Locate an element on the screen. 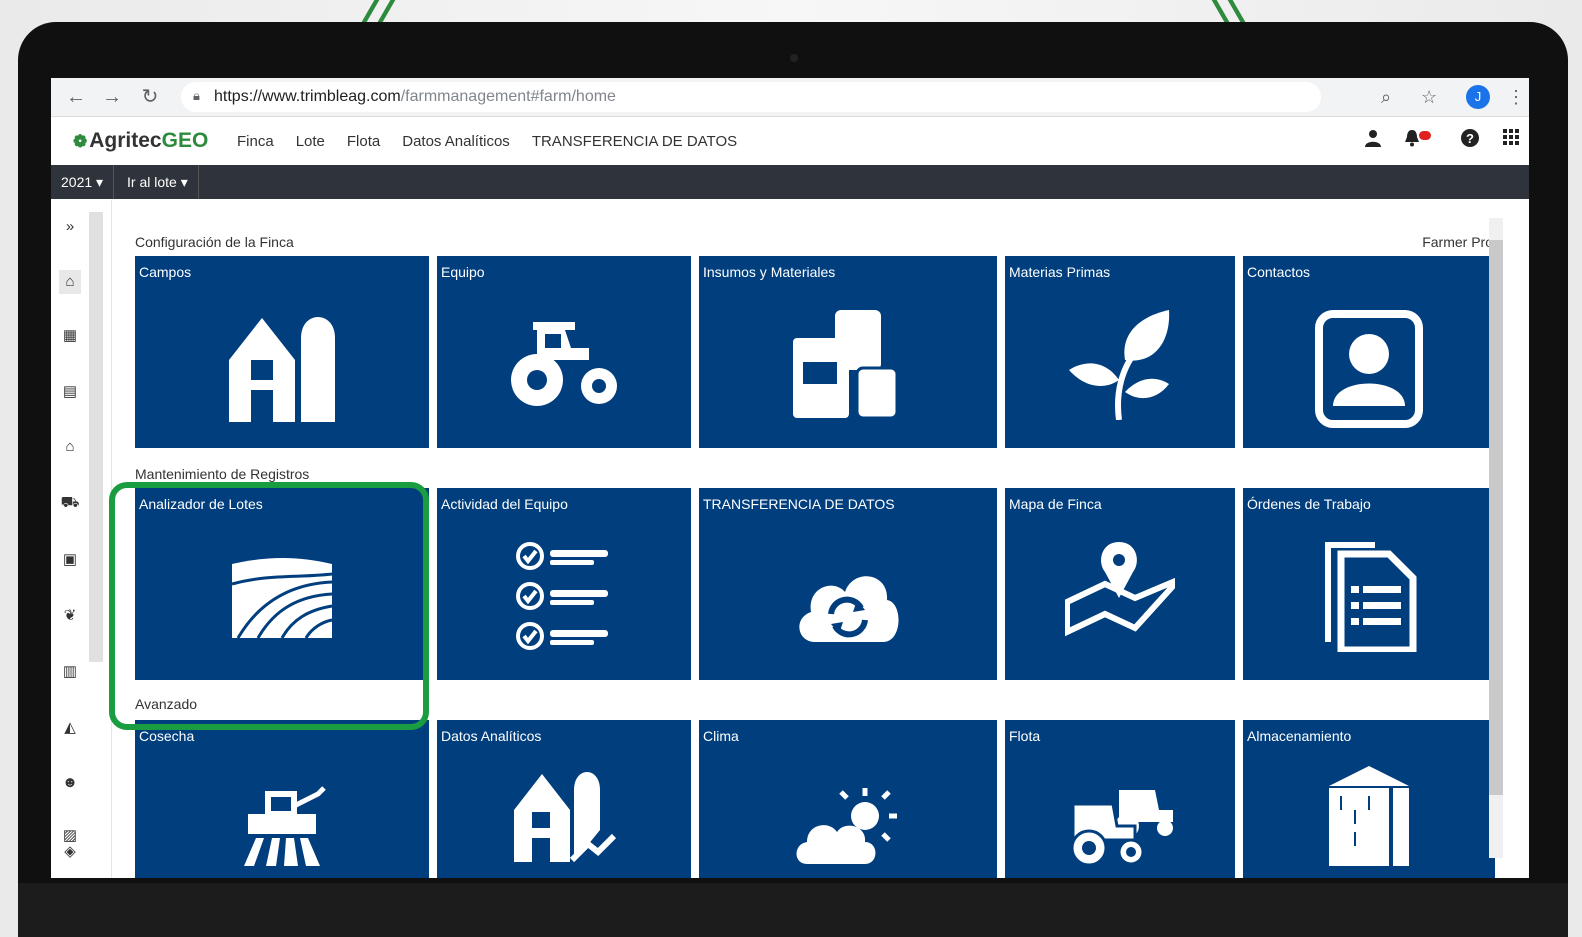  plan-label: Farmer Pro is located at coordinates (1457, 242).